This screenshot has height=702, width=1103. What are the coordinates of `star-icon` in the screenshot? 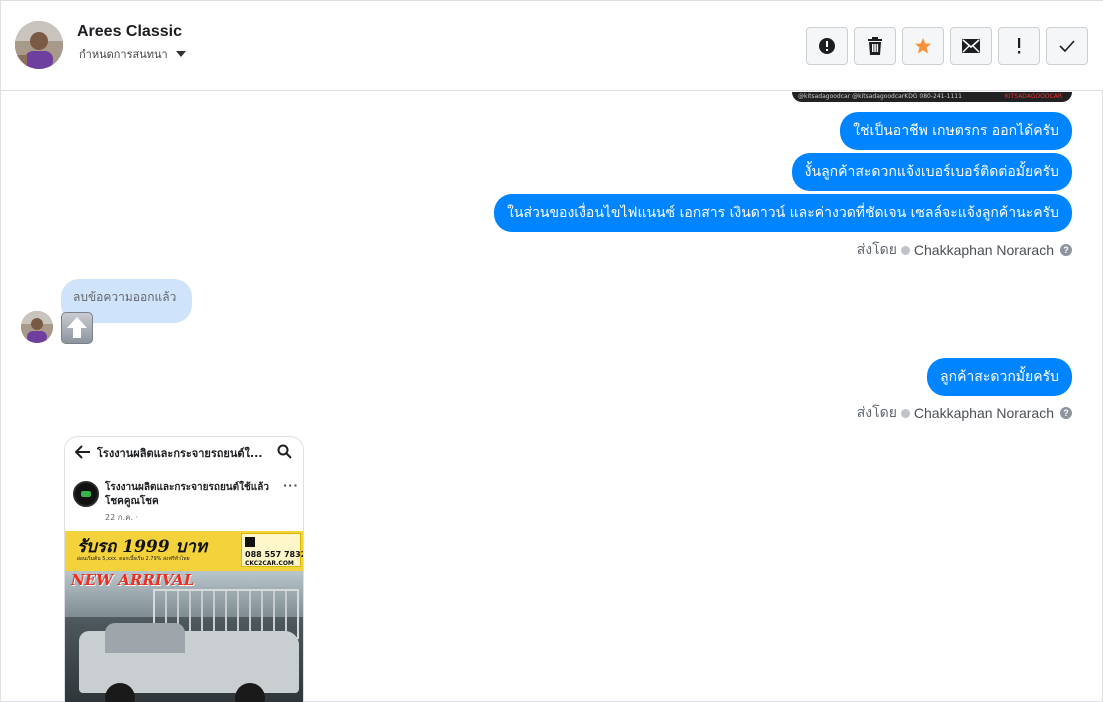 It's located at (923, 46).